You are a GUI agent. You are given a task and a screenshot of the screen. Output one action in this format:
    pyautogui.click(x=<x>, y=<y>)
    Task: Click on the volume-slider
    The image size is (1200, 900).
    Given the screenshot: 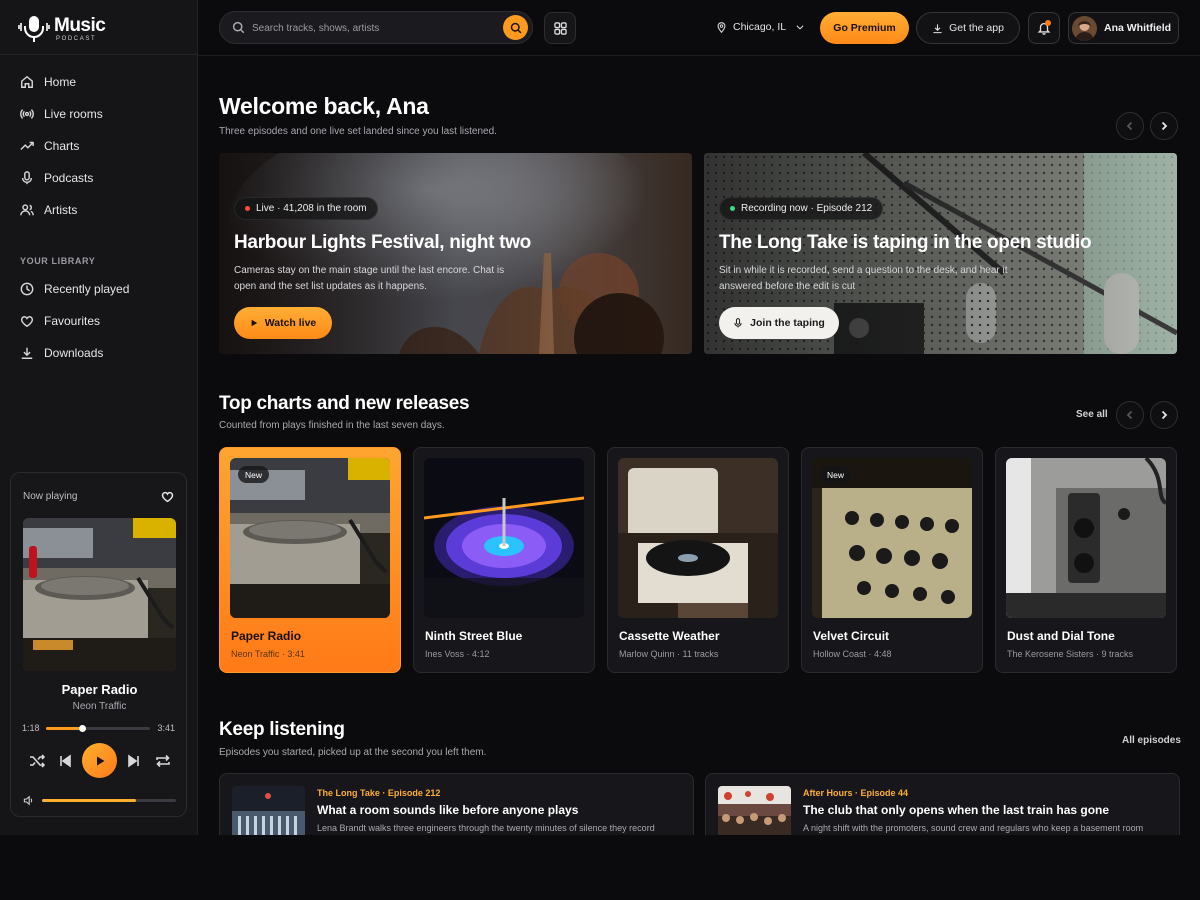 What is the action you would take?
    pyautogui.click(x=109, y=800)
    